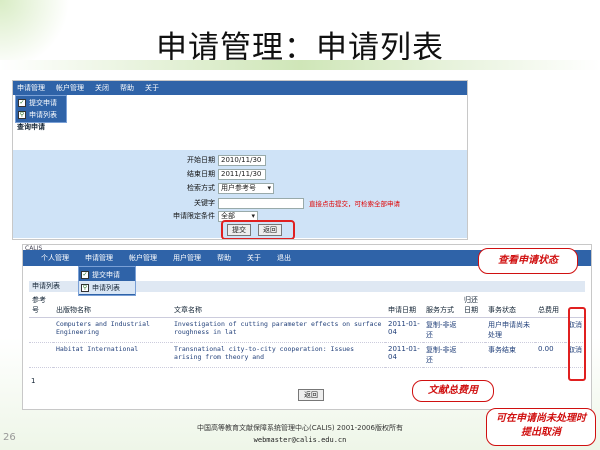 The image size is (600, 450). I want to click on keyword-row: 关键字 直接点击提交，可检索全部申请, so click(206, 203).